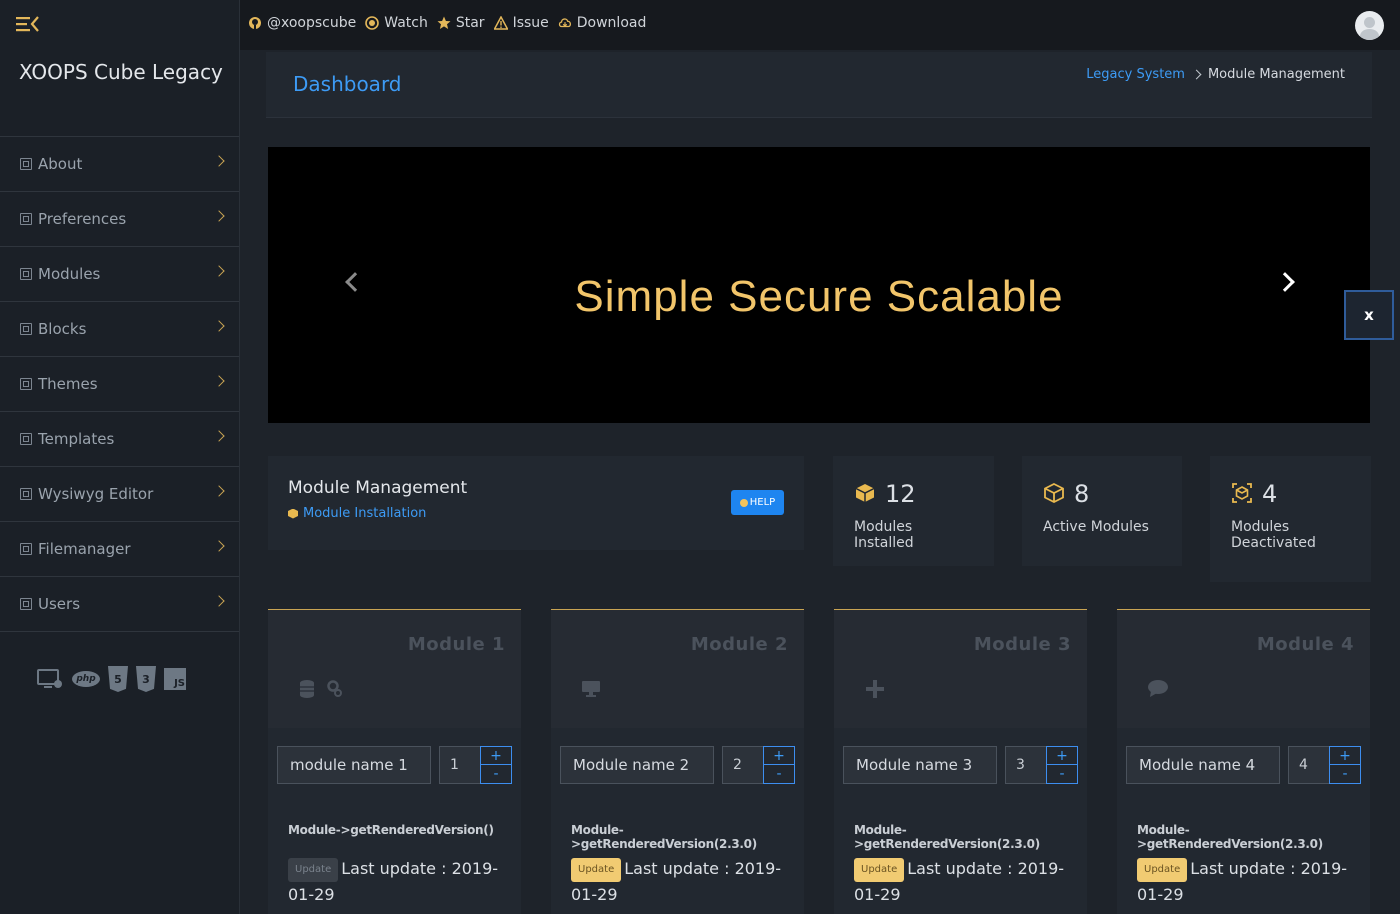  I want to click on sidebar-item-filemanager: Filemanager, so click(119, 549).